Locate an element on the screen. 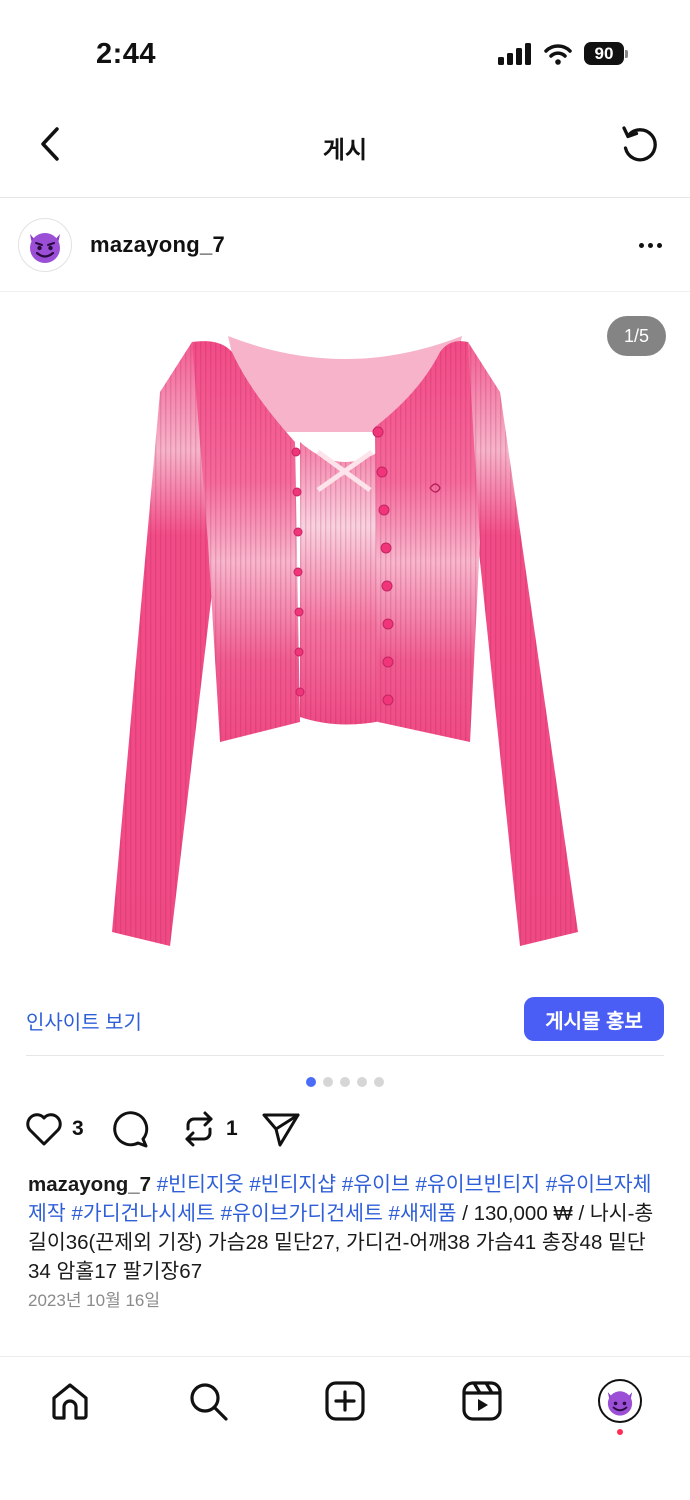  refresh-button is located at coordinates (640, 144).